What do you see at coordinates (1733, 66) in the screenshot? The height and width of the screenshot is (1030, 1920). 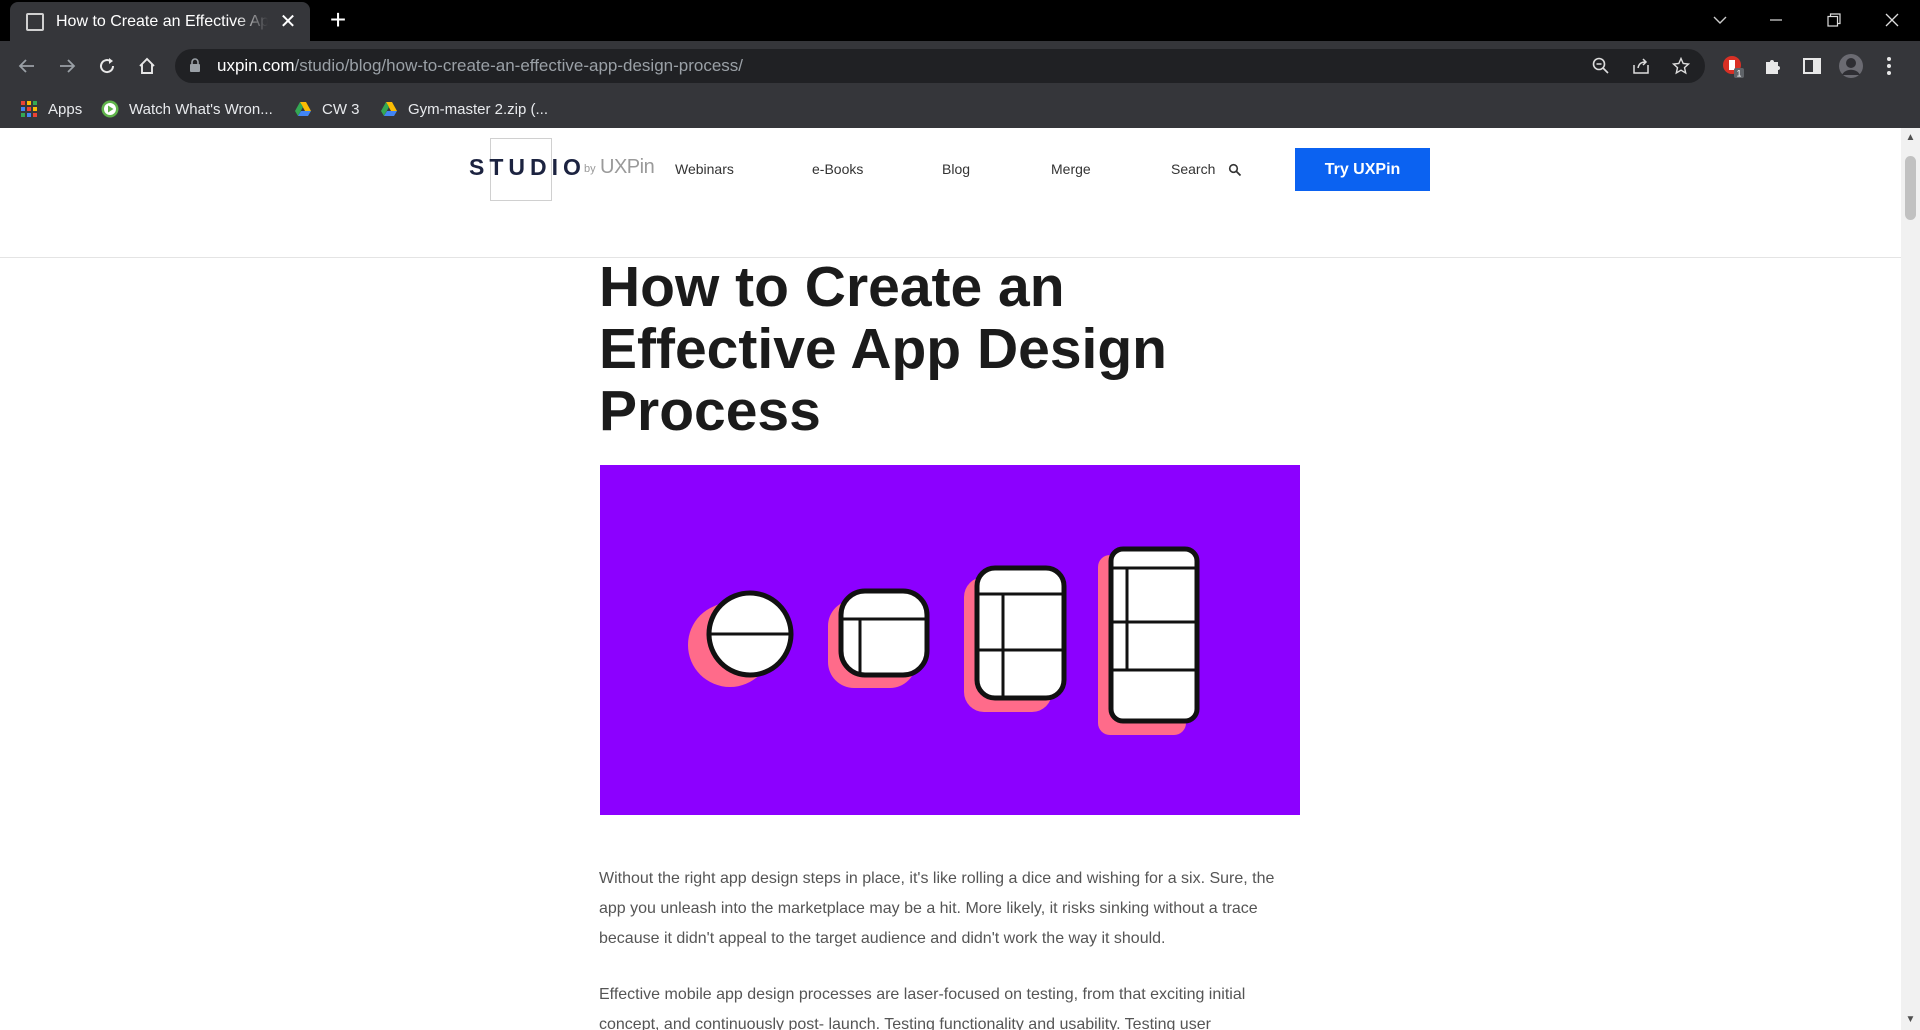 I see `extension-badge-icon: 1` at bounding box center [1733, 66].